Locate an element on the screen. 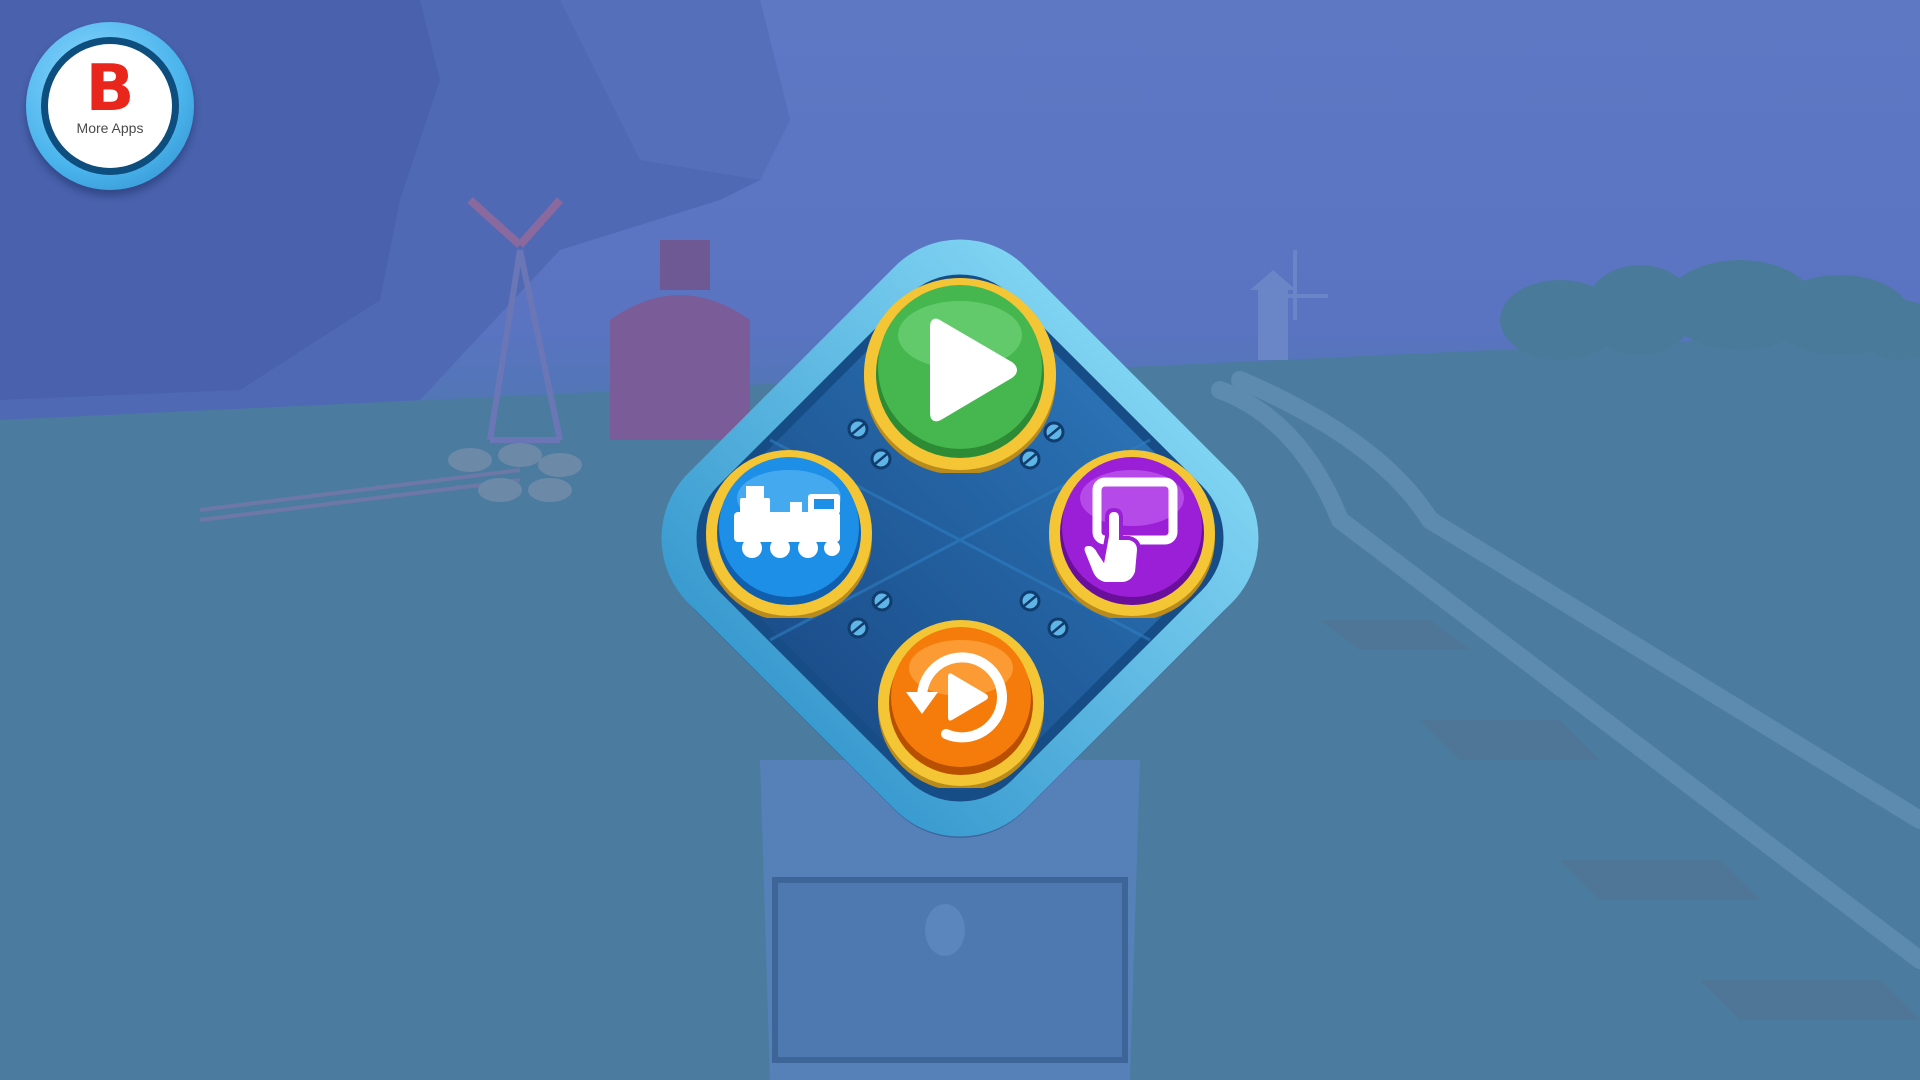  more-apps-ring: B More Apps is located at coordinates (110, 106).